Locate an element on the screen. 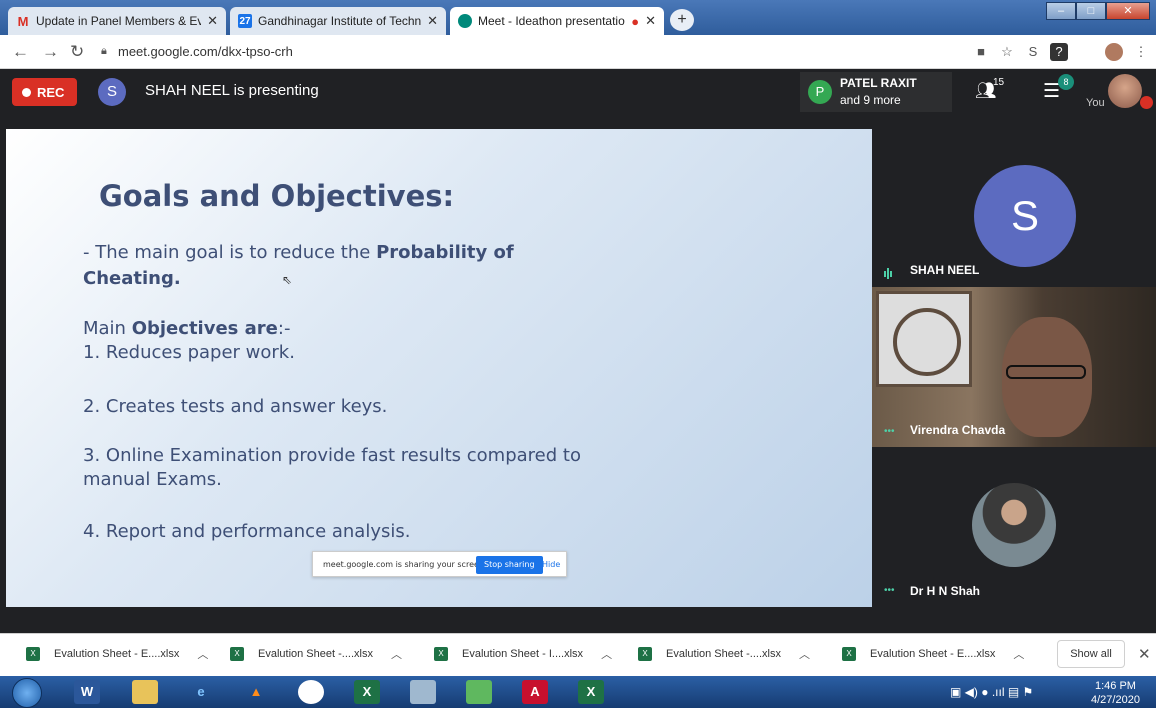 The height and width of the screenshot is (708, 1156). window-controls: – □ ✕ is located at coordinates (1098, 11).